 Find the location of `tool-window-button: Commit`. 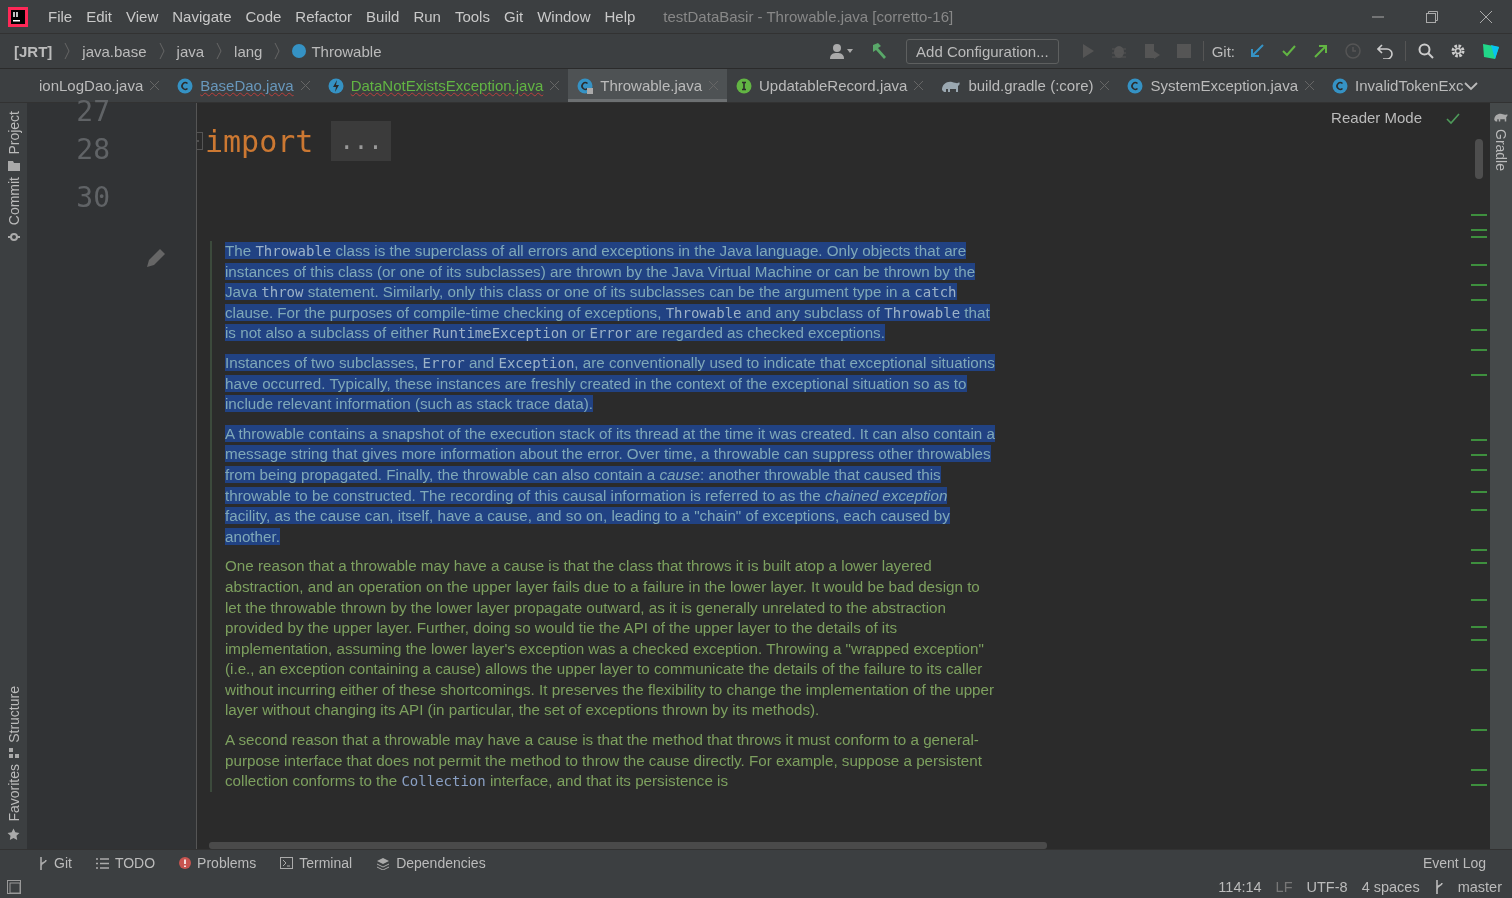

tool-window-button: Commit is located at coordinates (13, 200).